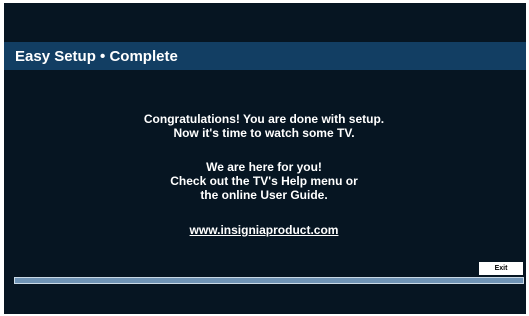 Image resolution: width=529 pixels, height=316 pixels. I want to click on message-line: Check out the TV's Help menu or, so click(264, 181).